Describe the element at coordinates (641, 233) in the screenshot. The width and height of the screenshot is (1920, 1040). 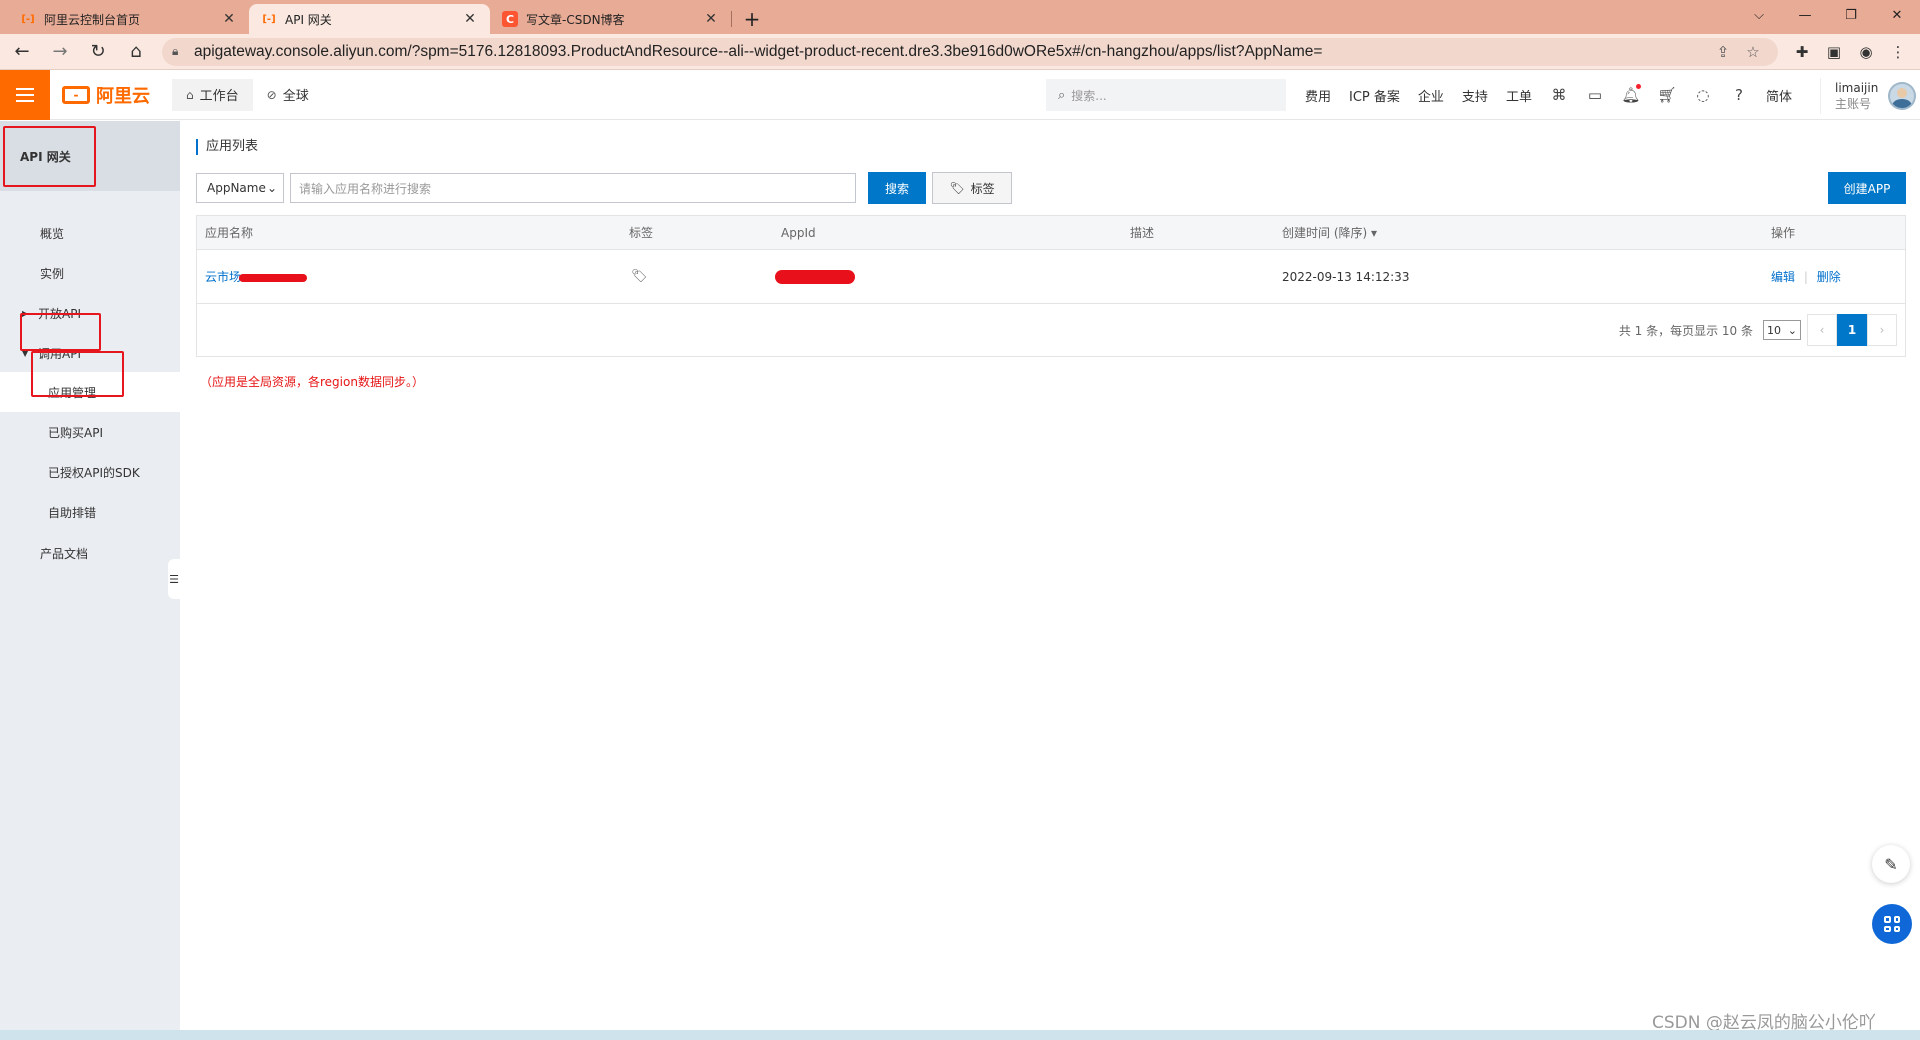
I see `column-header: 标签` at that location.